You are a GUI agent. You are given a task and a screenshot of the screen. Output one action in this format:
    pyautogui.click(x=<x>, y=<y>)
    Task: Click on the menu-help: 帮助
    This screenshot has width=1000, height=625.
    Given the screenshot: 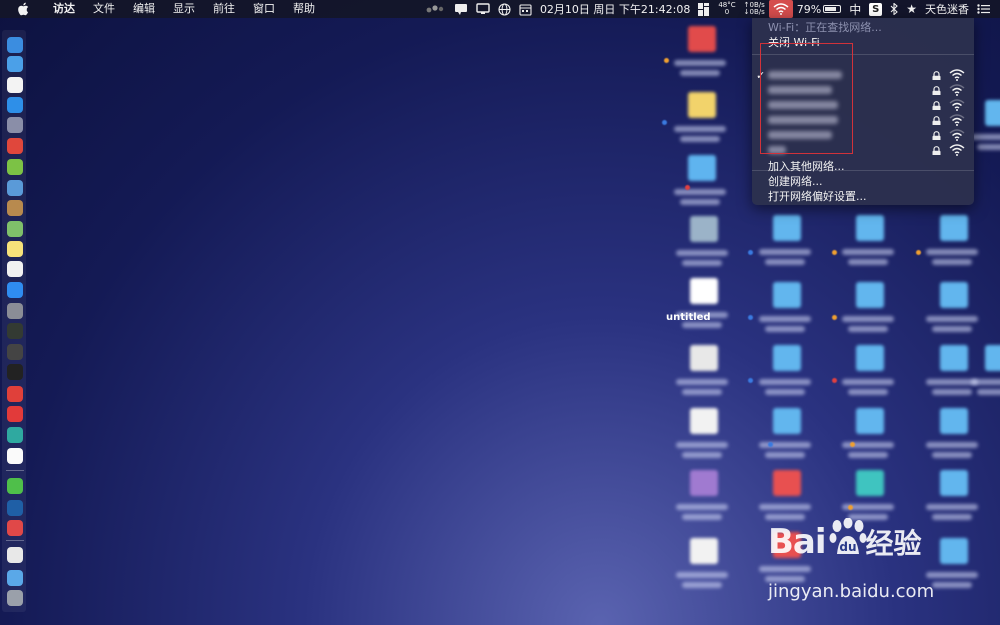 What is the action you would take?
    pyautogui.click(x=304, y=9)
    